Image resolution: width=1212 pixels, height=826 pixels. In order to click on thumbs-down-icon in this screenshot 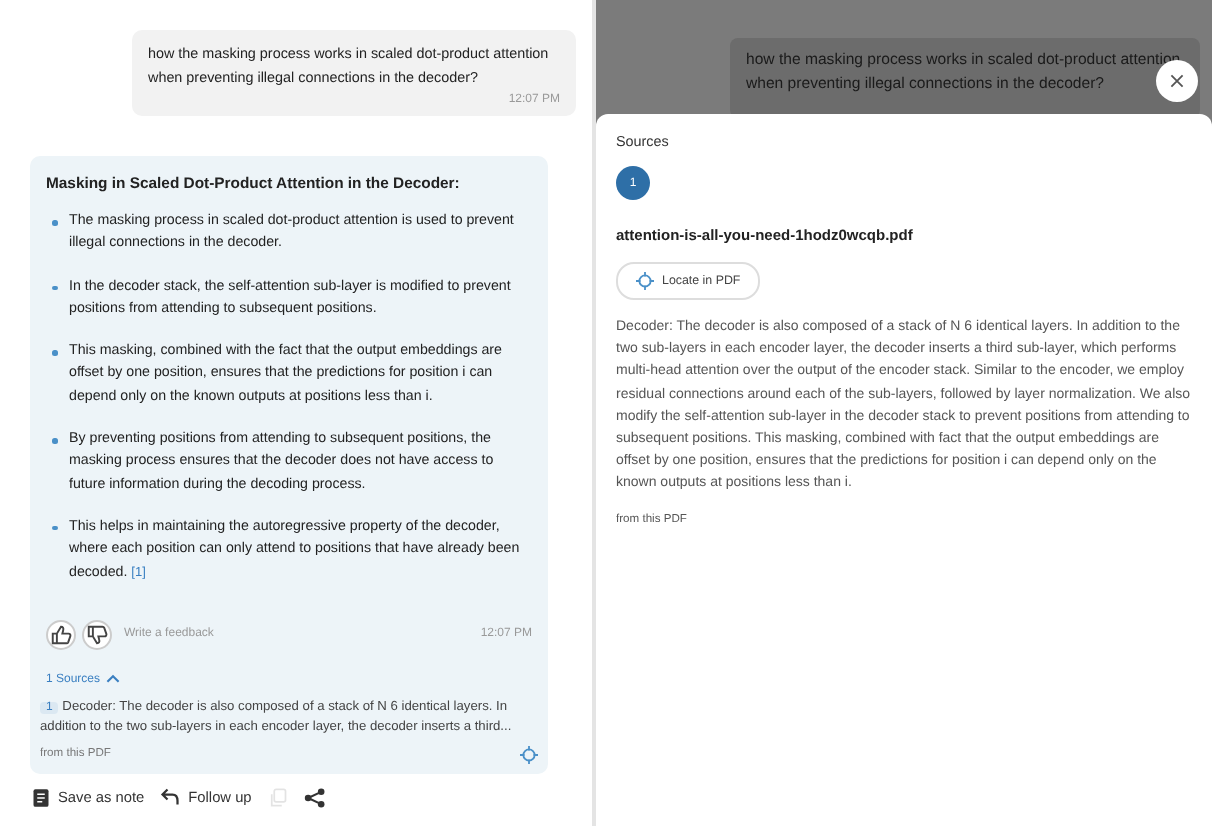, I will do `click(97, 634)`.